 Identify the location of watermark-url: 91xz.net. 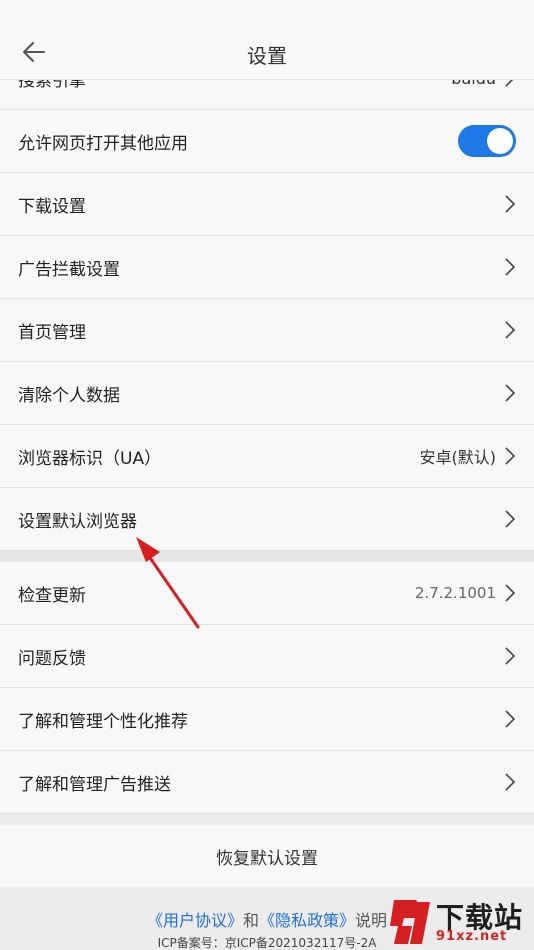
(472, 936).